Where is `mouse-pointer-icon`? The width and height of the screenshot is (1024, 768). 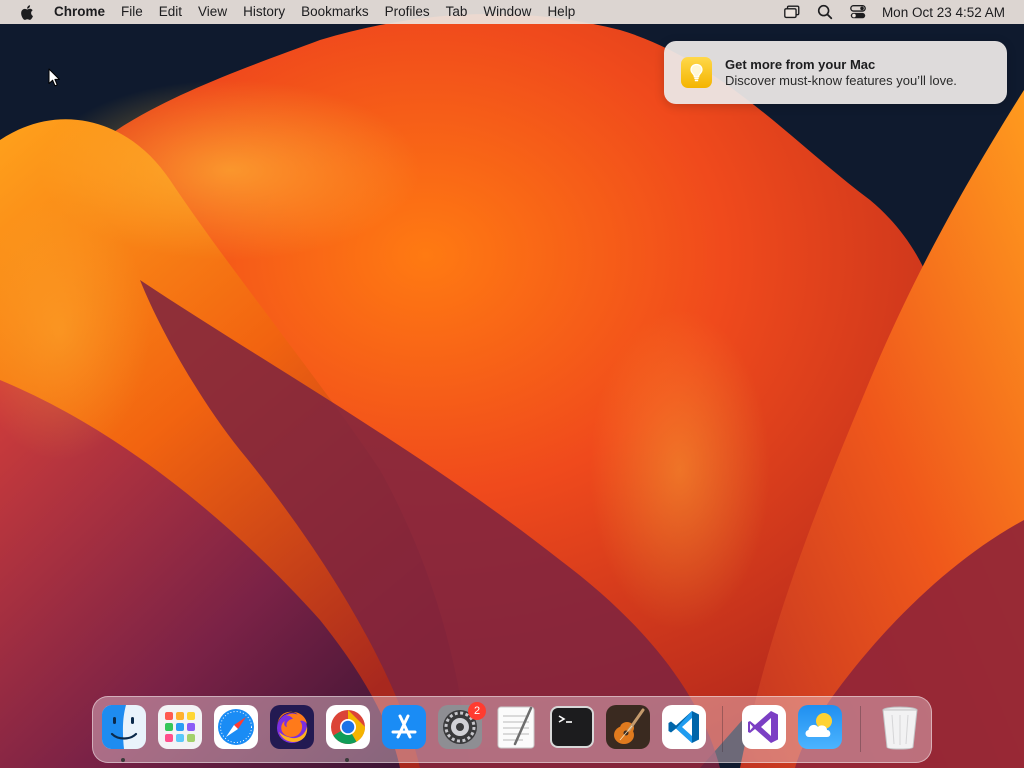 mouse-pointer-icon is located at coordinates (54, 77).